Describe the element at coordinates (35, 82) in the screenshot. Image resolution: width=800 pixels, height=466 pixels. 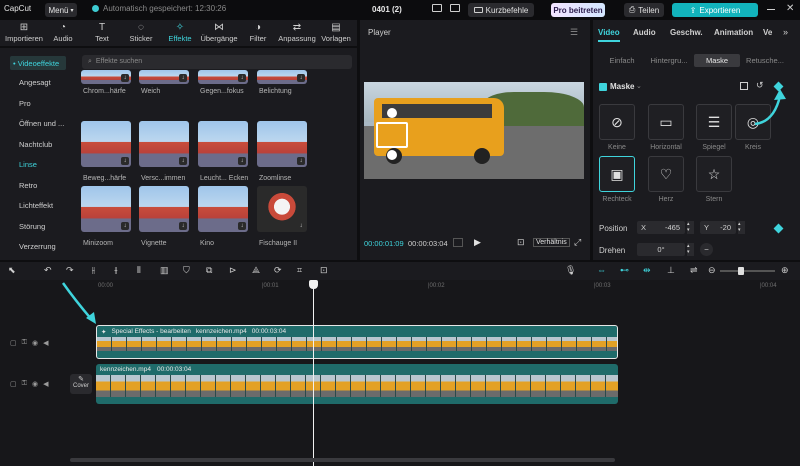
I see `sidebar-item: Angesagt` at that location.